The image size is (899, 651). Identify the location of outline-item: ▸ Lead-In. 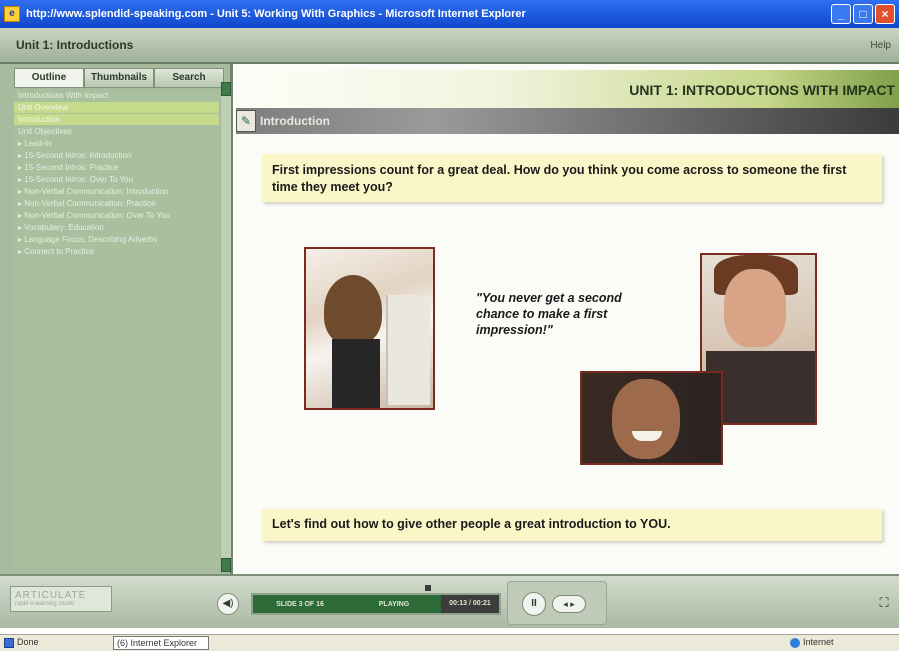
(116, 143).